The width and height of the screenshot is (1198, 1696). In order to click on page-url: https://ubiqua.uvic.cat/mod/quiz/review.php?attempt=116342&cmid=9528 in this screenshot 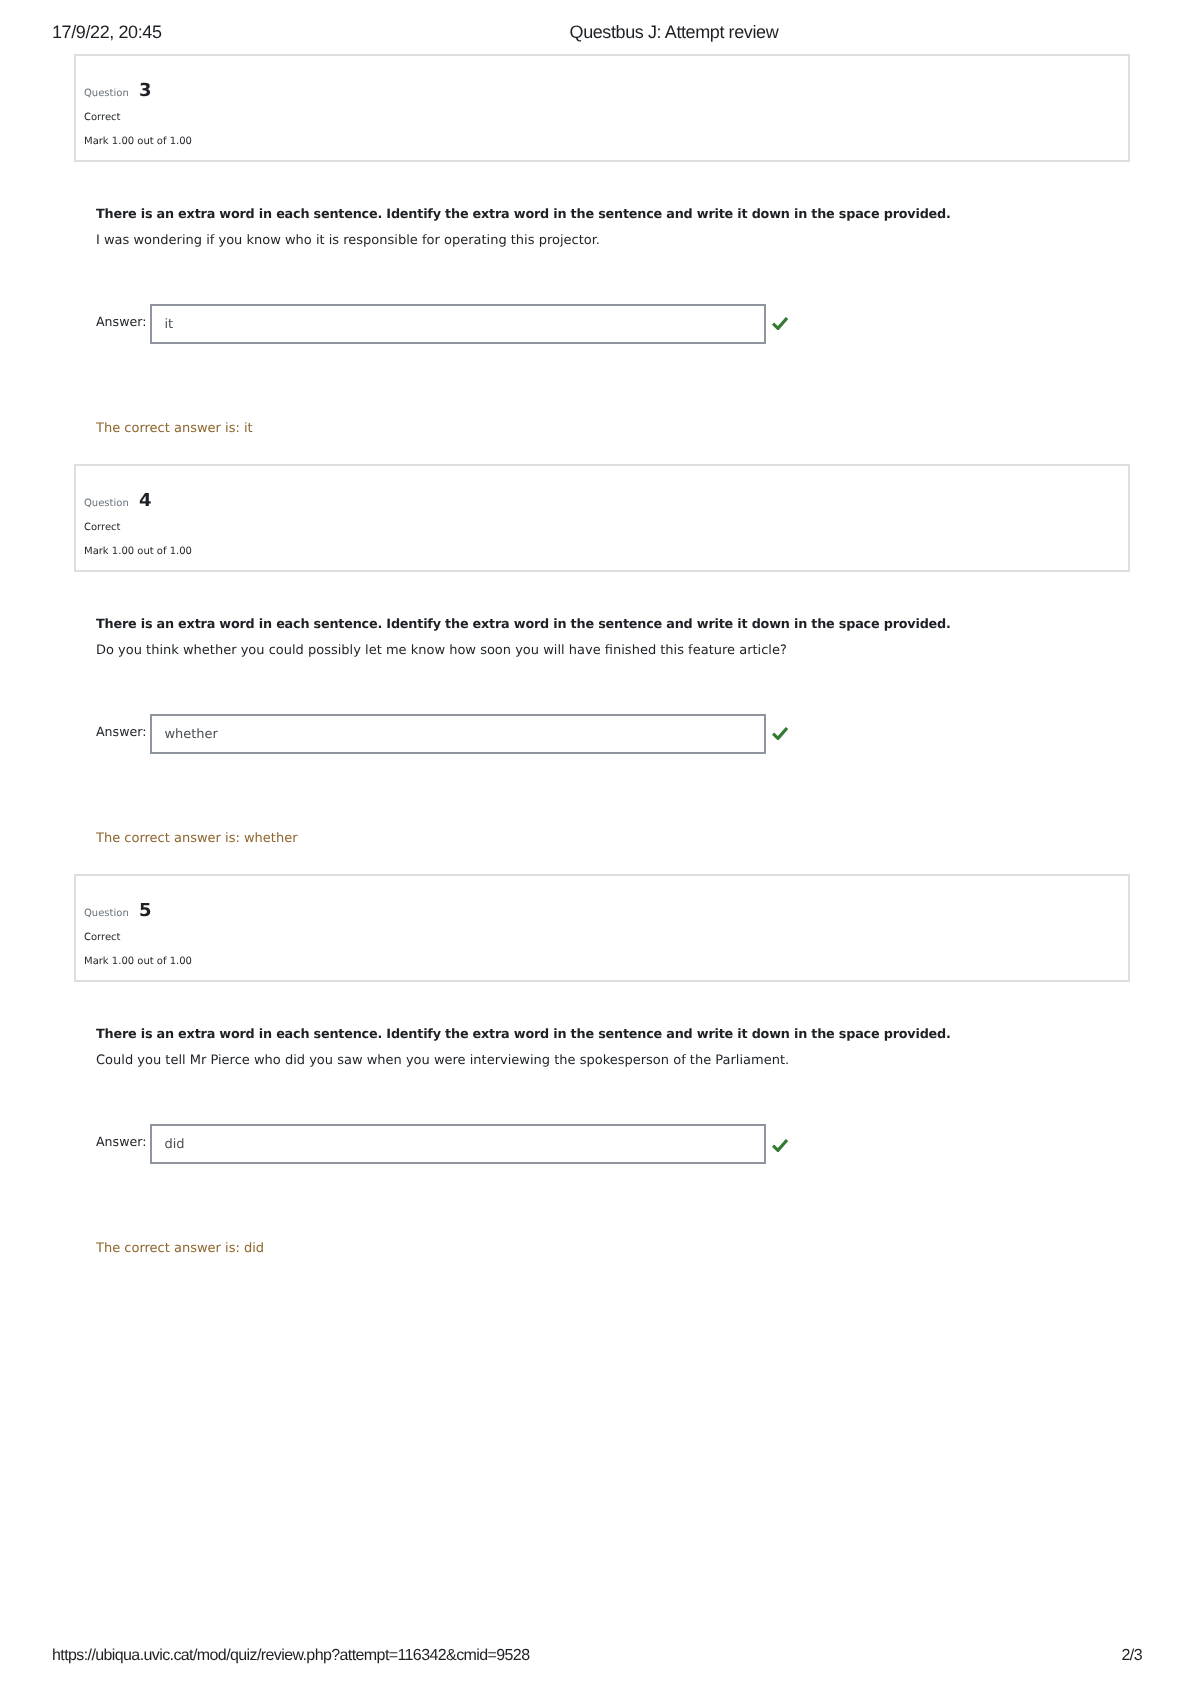, I will do `click(291, 1656)`.